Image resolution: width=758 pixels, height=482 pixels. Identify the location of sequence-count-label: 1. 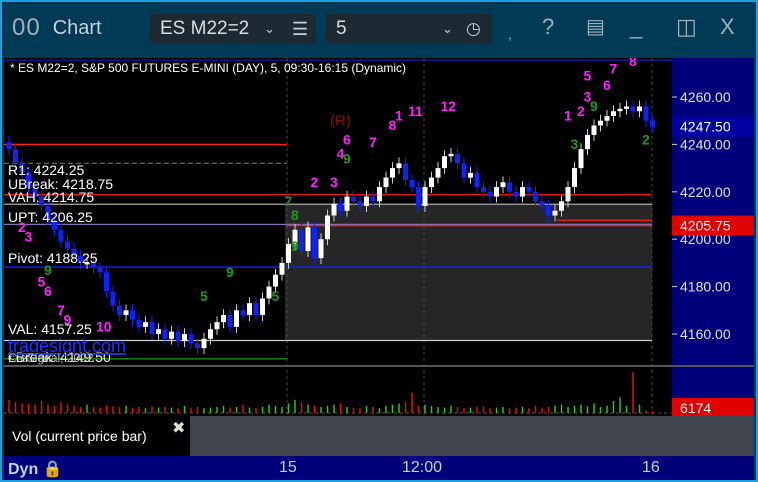
(399, 116).